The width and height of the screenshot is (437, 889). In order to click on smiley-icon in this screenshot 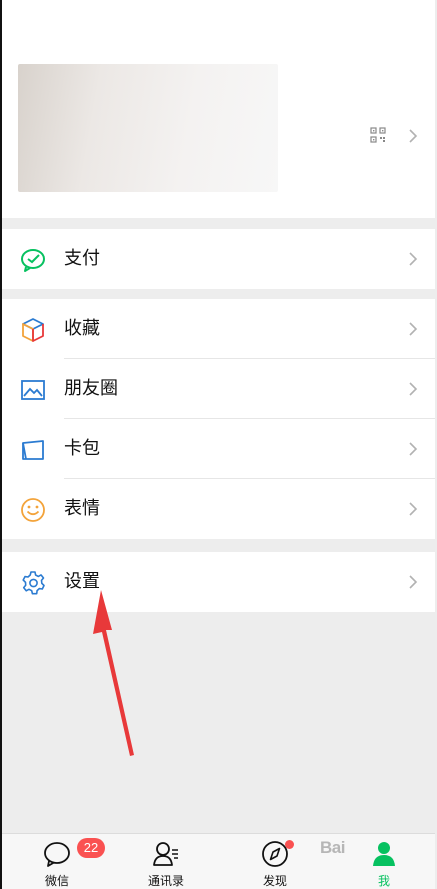, I will do `click(33, 510)`.